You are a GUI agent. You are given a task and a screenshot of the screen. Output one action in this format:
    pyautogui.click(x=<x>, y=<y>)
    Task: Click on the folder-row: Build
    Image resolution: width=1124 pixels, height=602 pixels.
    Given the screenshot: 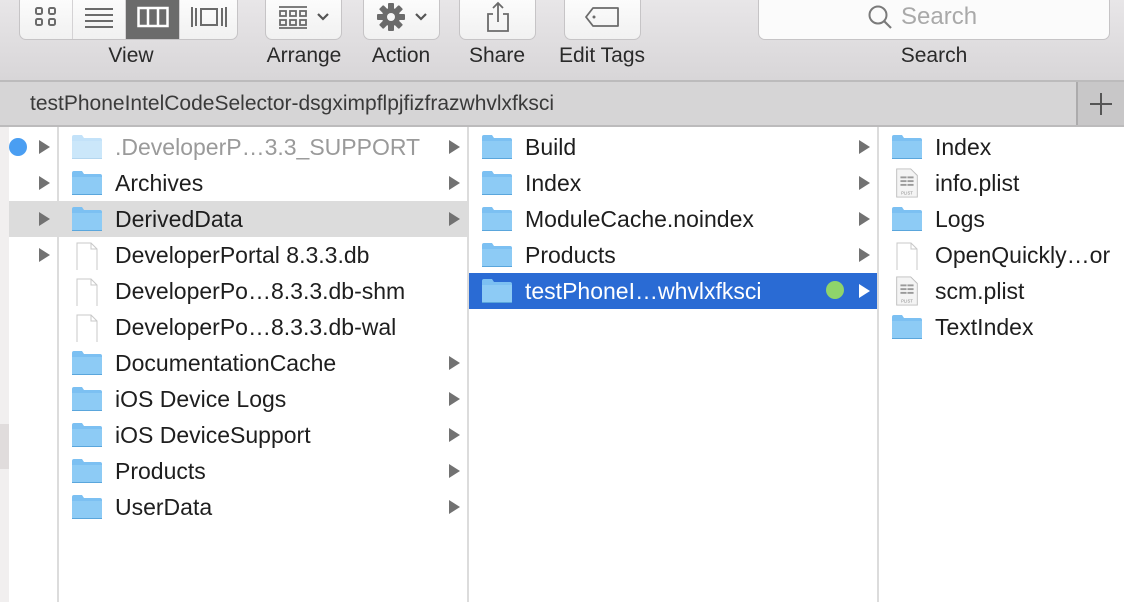 What is the action you would take?
    pyautogui.click(x=673, y=147)
    